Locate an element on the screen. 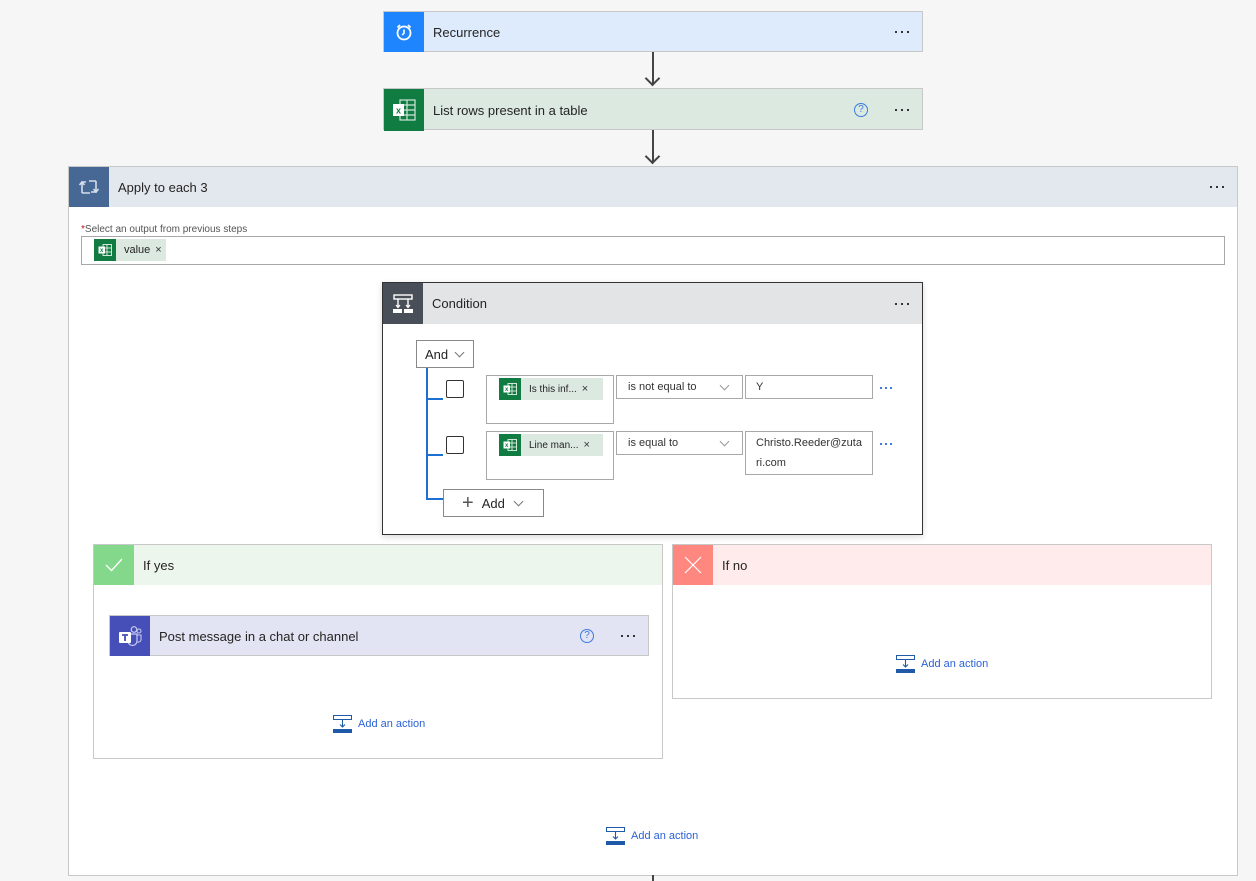  recurrence-header: Recurrence is located at coordinates (653, 32).